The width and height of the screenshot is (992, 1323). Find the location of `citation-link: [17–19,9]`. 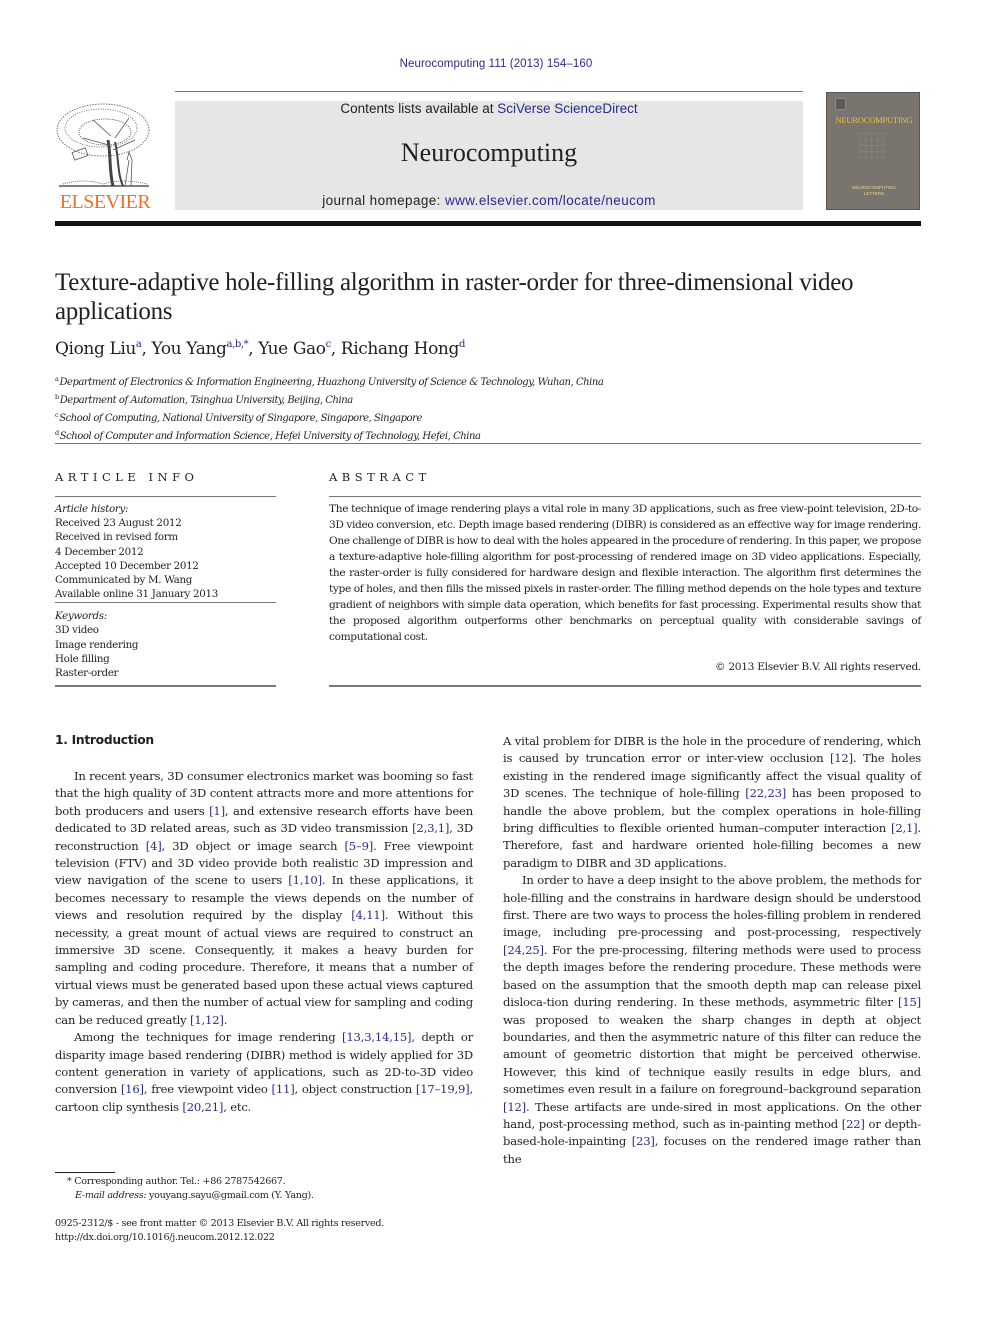

citation-link: [17–19,9] is located at coordinates (443, 1089).